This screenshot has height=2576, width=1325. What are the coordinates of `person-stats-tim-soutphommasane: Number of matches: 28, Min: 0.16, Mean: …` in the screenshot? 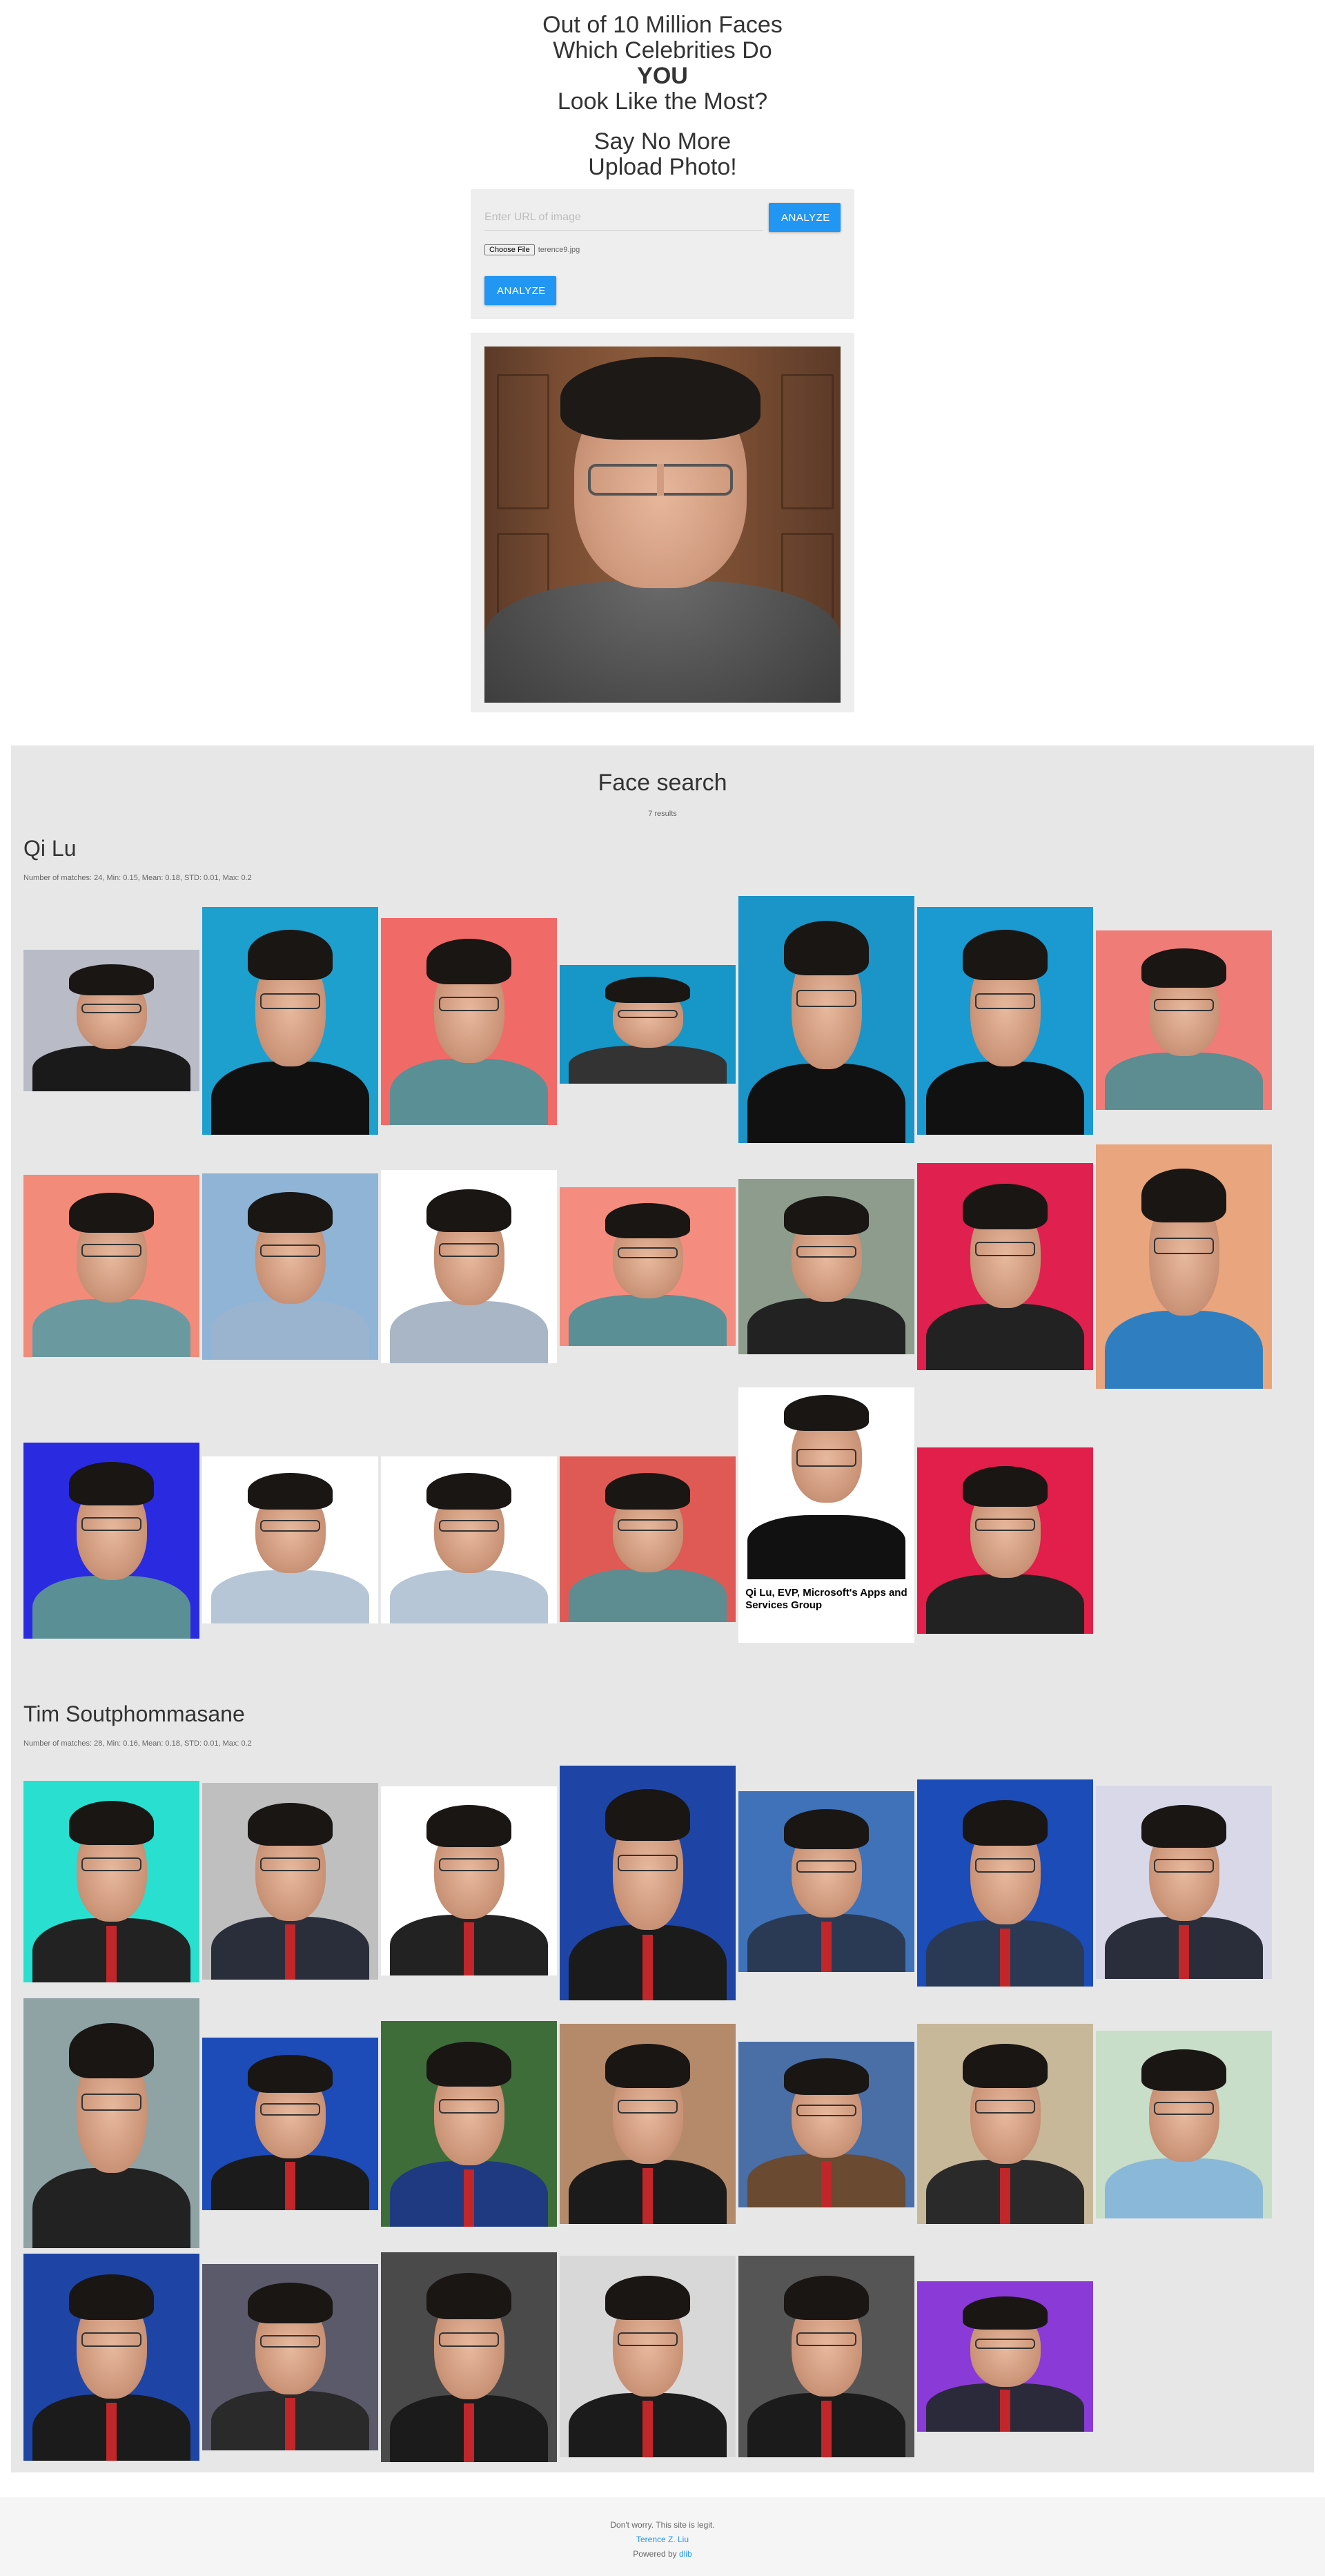 It's located at (137, 1743).